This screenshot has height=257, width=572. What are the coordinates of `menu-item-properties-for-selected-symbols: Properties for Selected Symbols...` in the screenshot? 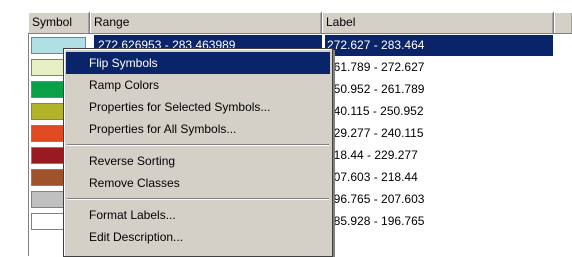 It's located at (198, 107).